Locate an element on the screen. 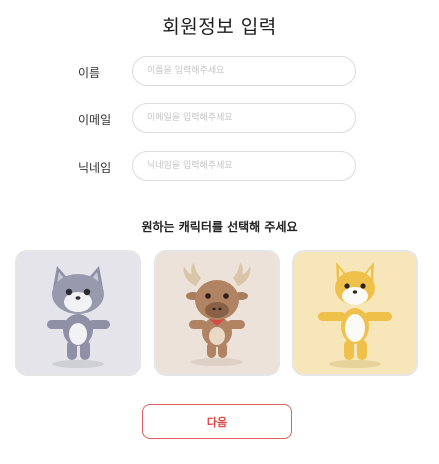 The width and height of the screenshot is (439, 464). name-label: 이름 is located at coordinates (89, 73).